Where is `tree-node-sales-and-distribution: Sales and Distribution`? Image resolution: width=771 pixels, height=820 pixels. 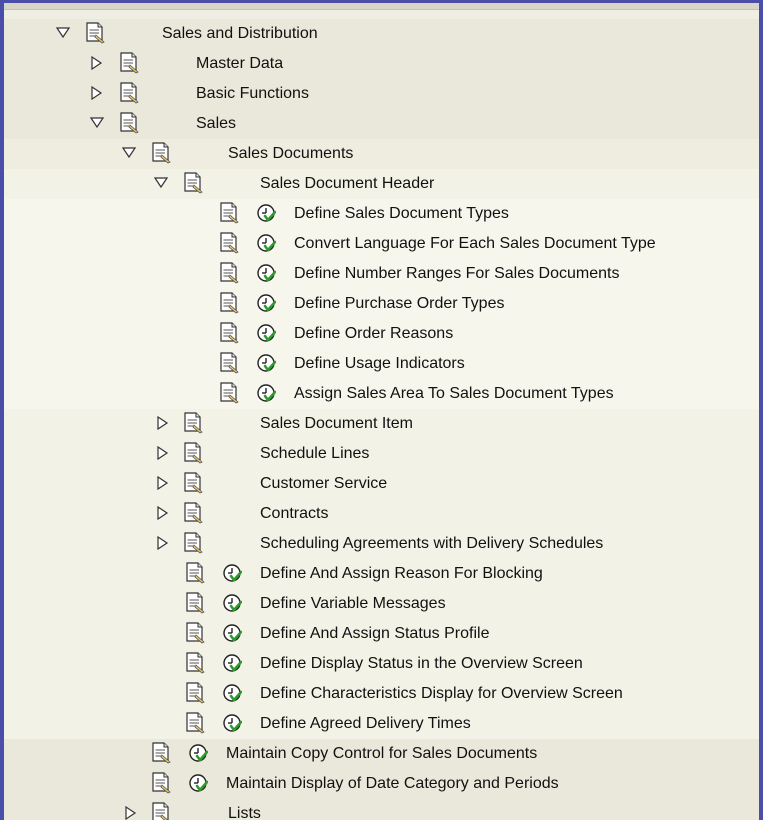
tree-node-sales-and-distribution: Sales and Distribution is located at coordinates (381, 34).